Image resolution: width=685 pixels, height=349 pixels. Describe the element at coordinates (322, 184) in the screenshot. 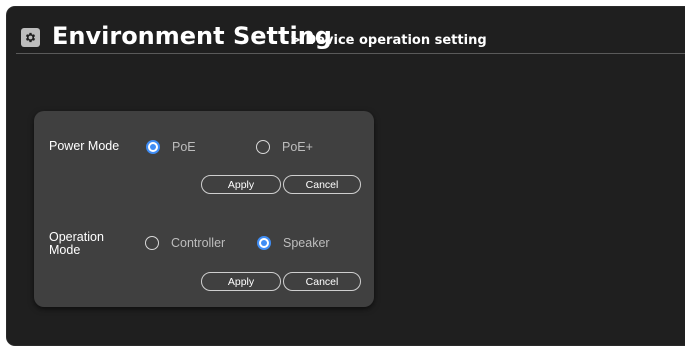

I see `power-cancel-button: Cancel` at that location.